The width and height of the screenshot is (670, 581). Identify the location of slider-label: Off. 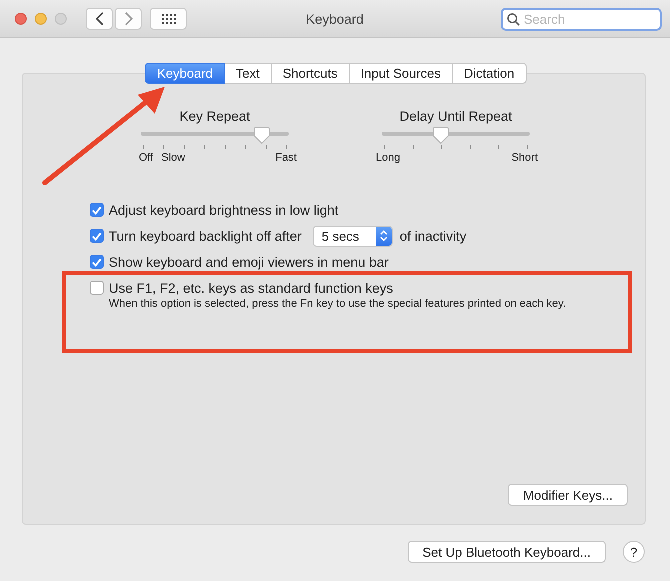
(146, 158).